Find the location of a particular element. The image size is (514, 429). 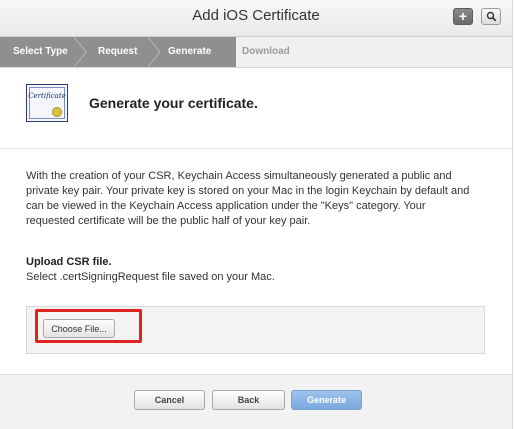

add-button: + is located at coordinates (463, 16).